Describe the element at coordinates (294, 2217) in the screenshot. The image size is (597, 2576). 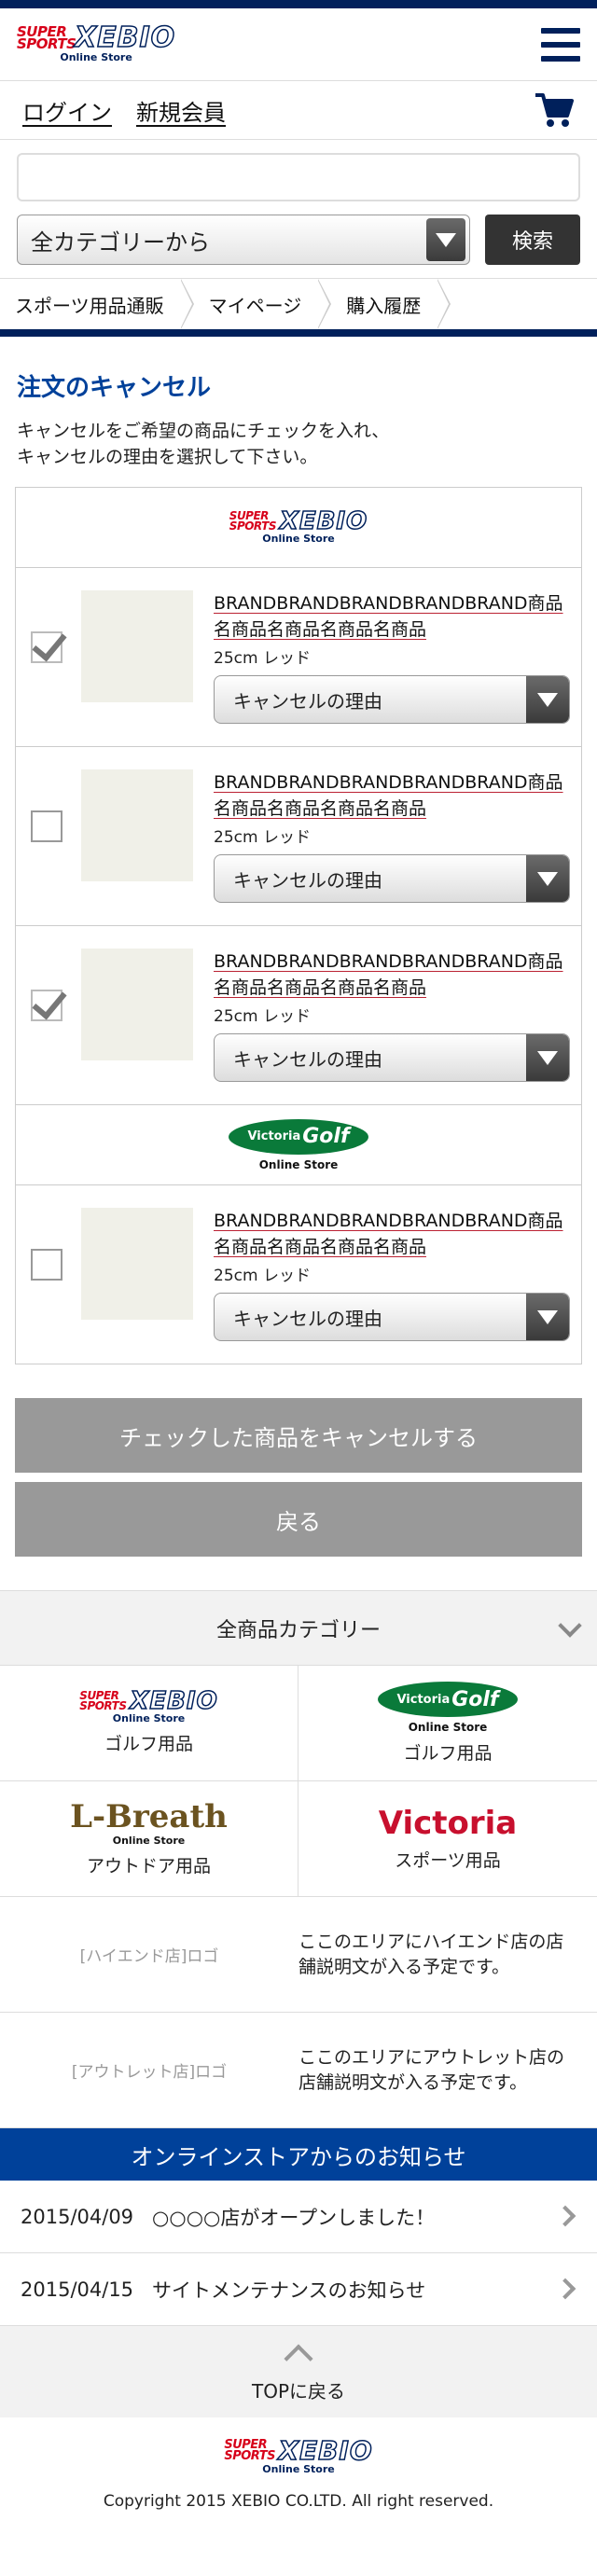
I see `news-text: ○○○○店がオープンしました！` at that location.